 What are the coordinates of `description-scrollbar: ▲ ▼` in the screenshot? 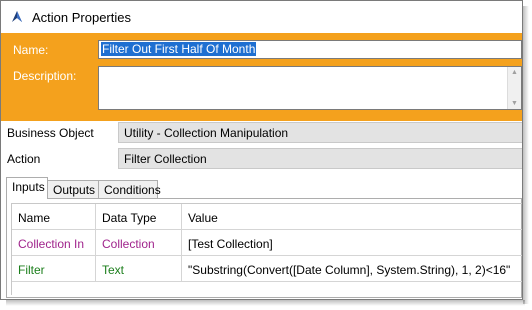 It's located at (514, 88).